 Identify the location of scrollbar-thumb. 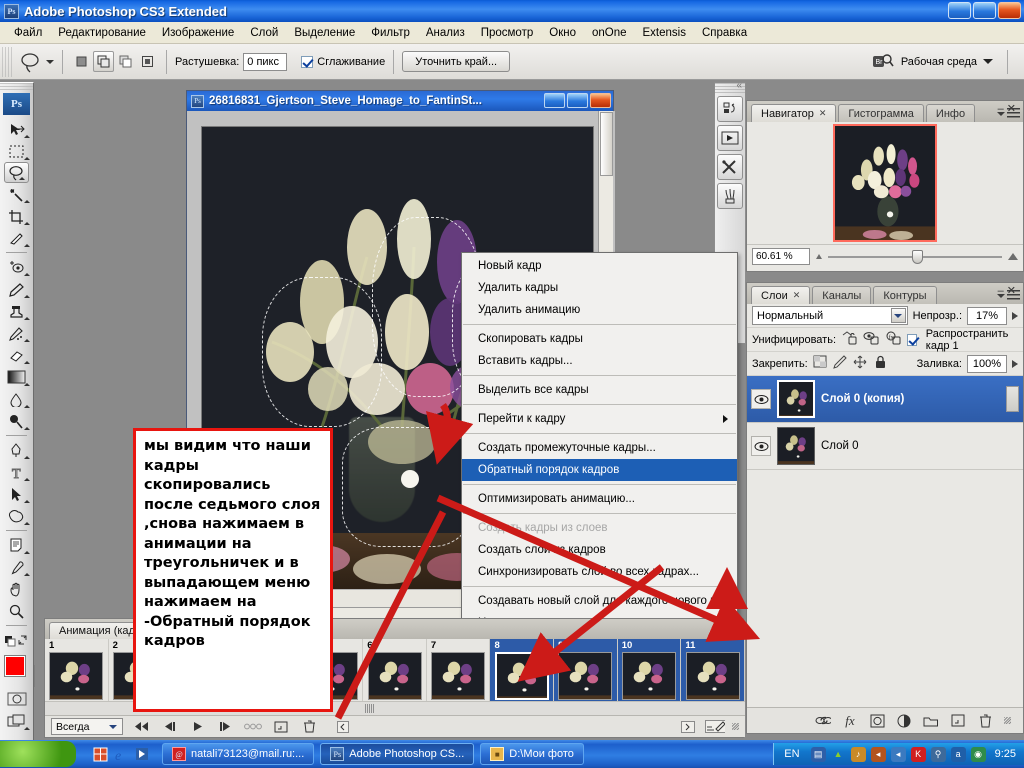
(606, 144).